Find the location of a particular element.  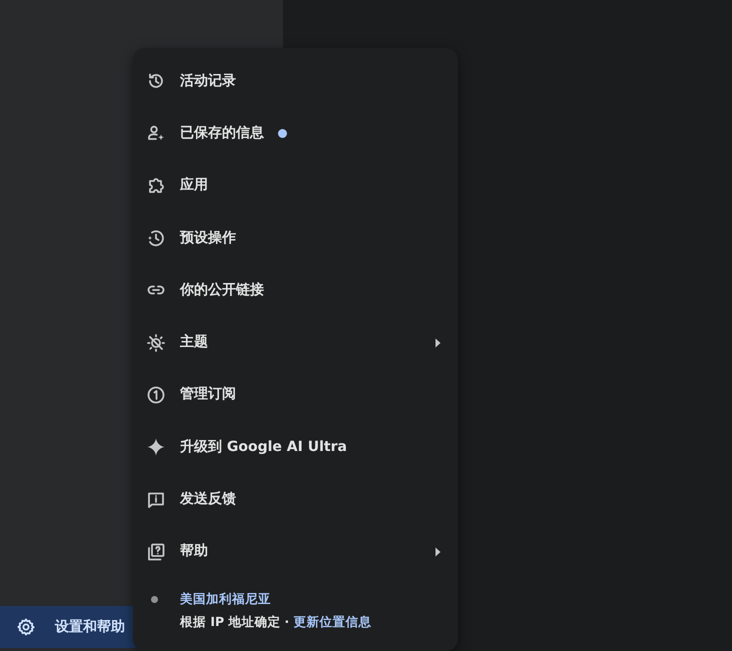

settings-icon is located at coordinates (26, 627).